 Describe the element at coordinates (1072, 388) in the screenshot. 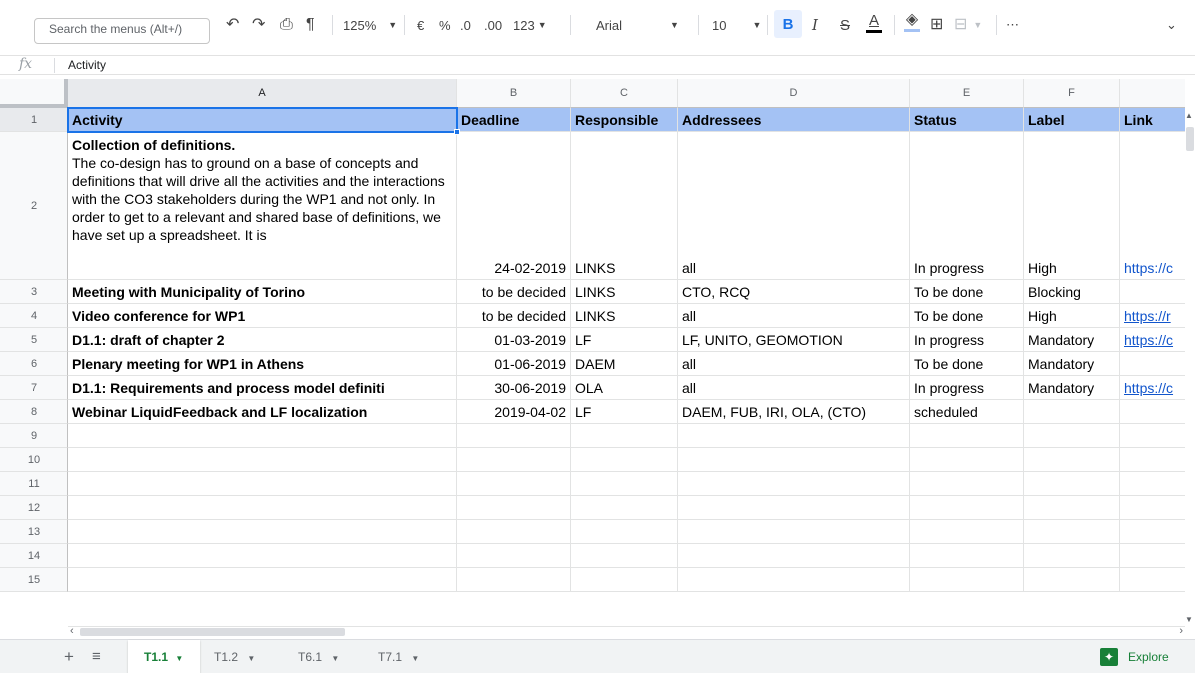

I see `cell-label: Mandatory` at that location.